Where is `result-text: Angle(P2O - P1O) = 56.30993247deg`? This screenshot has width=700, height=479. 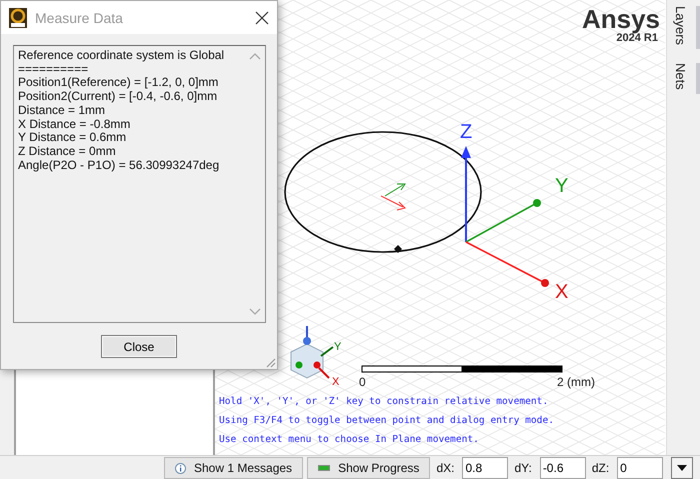
result-text: Angle(P2O - P1O) = 56.30993247deg is located at coordinates (119, 165).